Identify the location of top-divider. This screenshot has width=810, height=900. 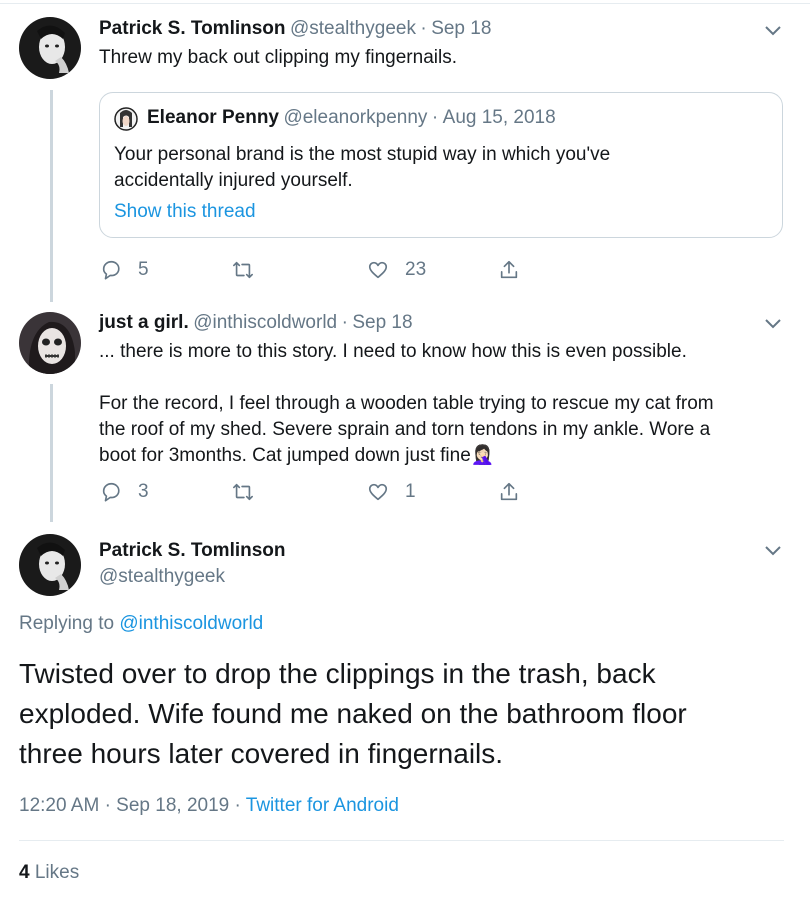
(405, 3).